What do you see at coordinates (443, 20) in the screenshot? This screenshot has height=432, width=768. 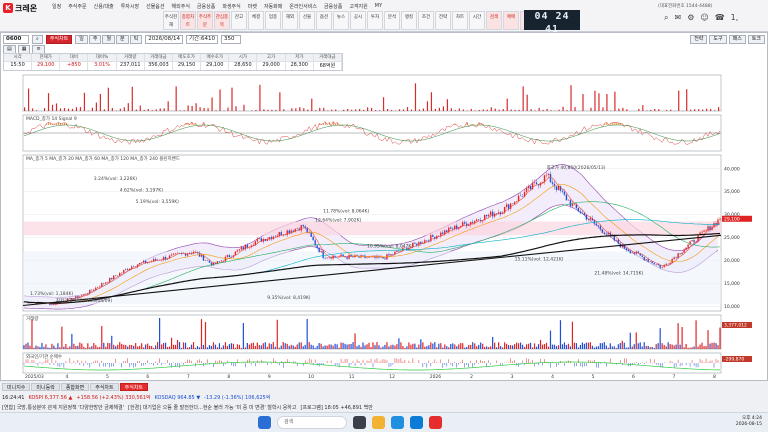 I see `toolbar-button: 전략` at bounding box center [443, 20].